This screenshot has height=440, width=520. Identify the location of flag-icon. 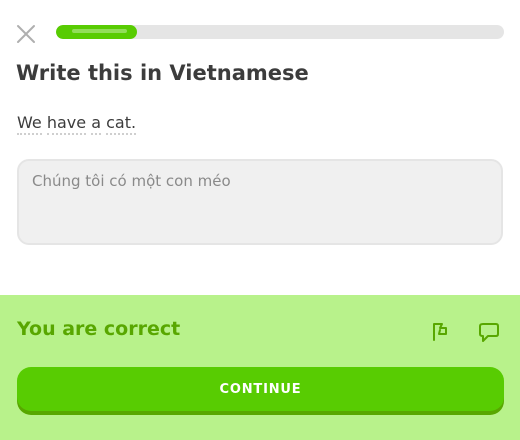
(440, 332).